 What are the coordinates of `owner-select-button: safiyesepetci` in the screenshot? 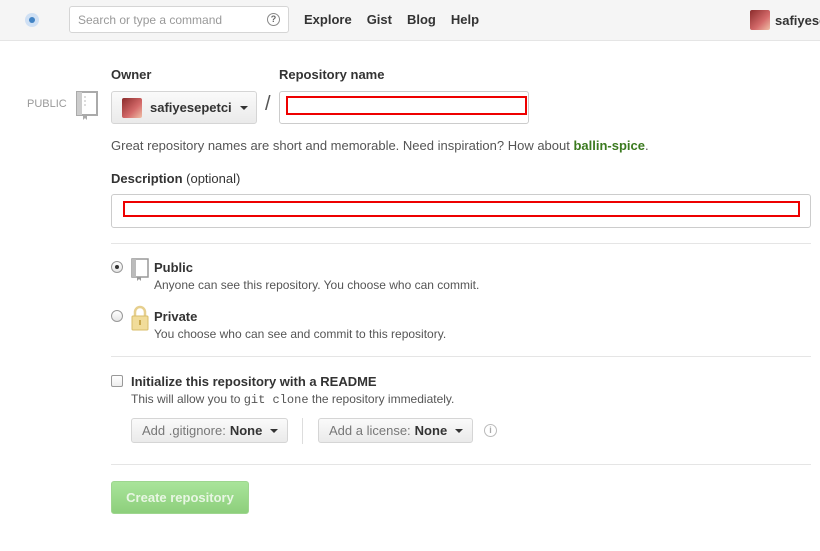 It's located at (184, 107).